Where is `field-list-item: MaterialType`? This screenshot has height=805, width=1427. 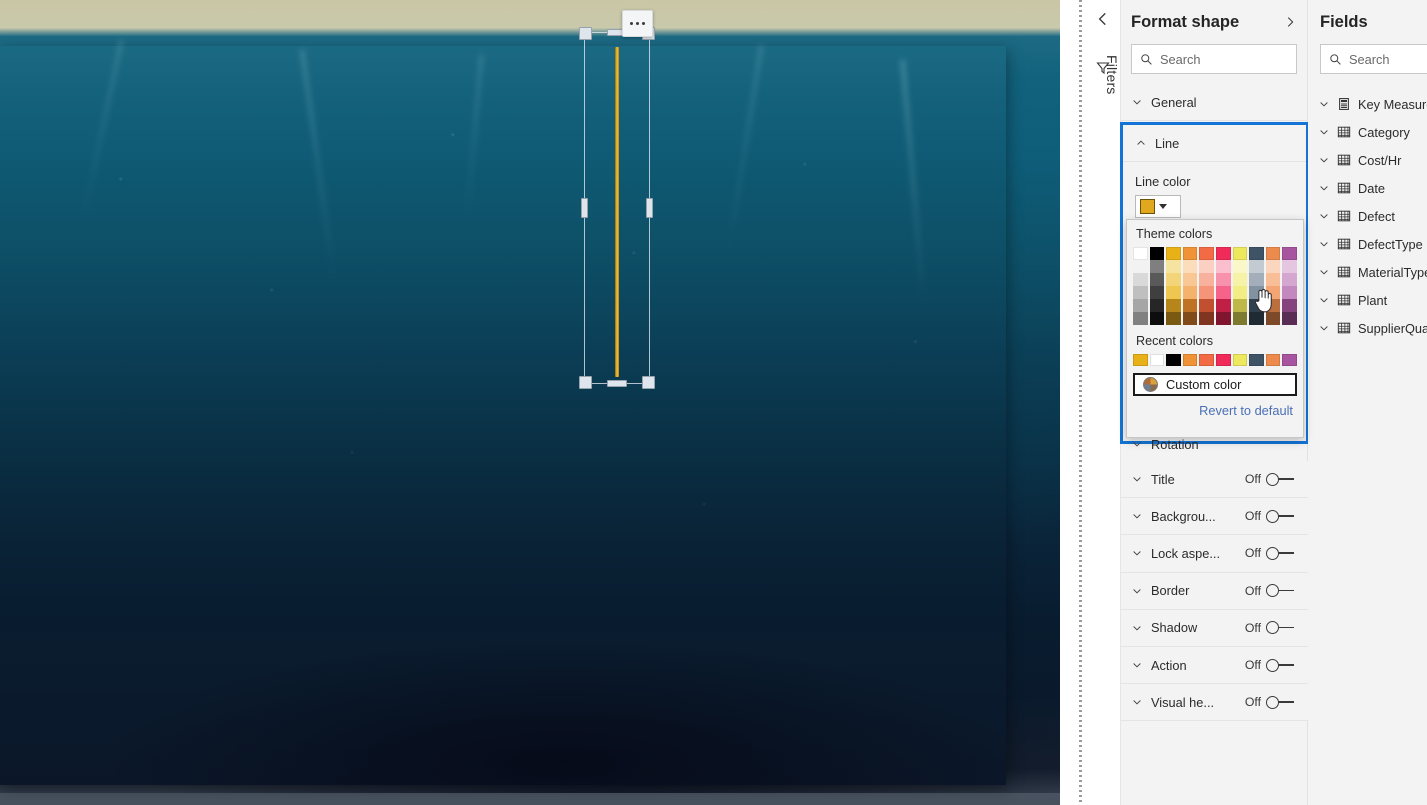
field-list-item: MaterialType is located at coordinates (1367, 272).